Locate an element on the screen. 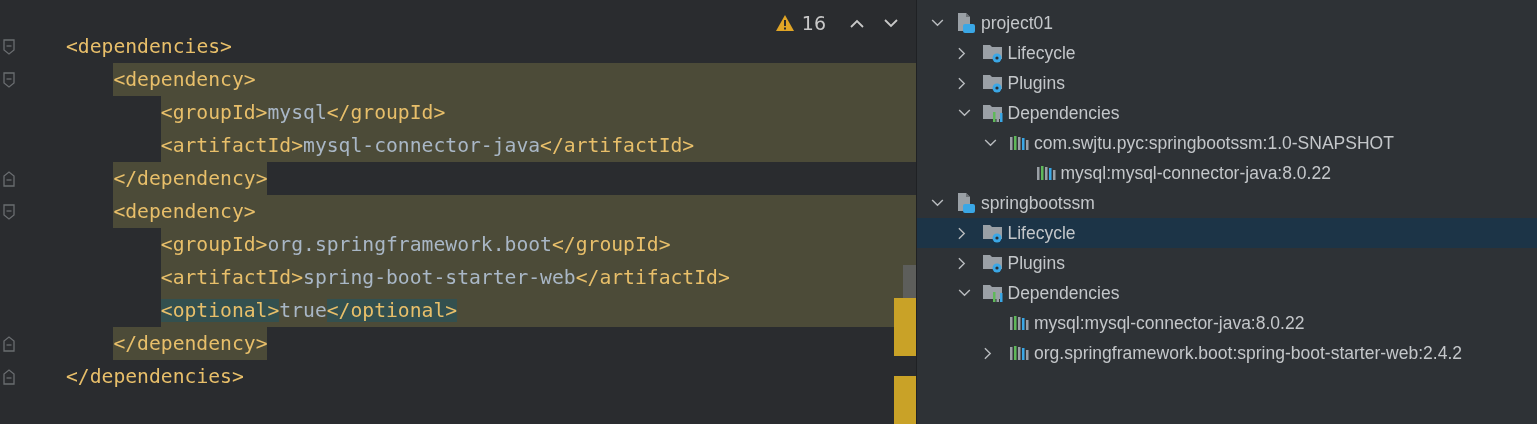 The image size is (1537, 424). code-line: <artifactId>mysql-connector-java</artifactId> is located at coordinates (427, 146).